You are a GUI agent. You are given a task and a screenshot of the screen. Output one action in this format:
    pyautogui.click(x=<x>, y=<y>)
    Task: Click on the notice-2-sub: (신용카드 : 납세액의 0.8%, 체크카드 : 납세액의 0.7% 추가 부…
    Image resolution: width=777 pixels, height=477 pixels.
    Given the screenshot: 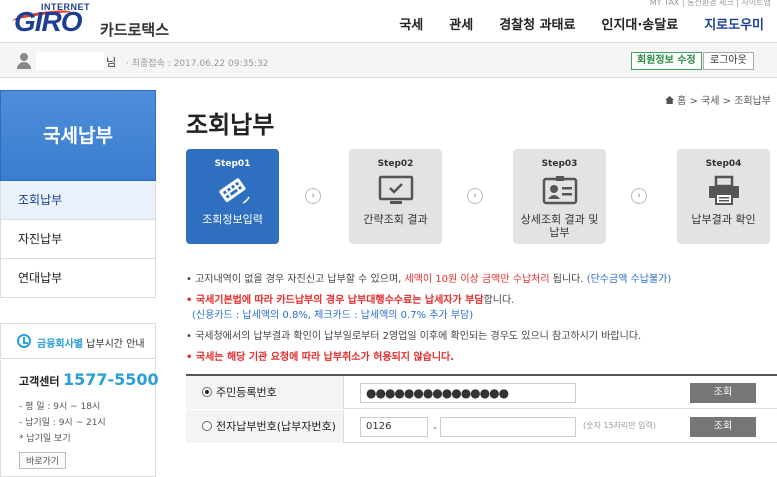 What is the action you would take?
    pyautogui.click(x=333, y=315)
    